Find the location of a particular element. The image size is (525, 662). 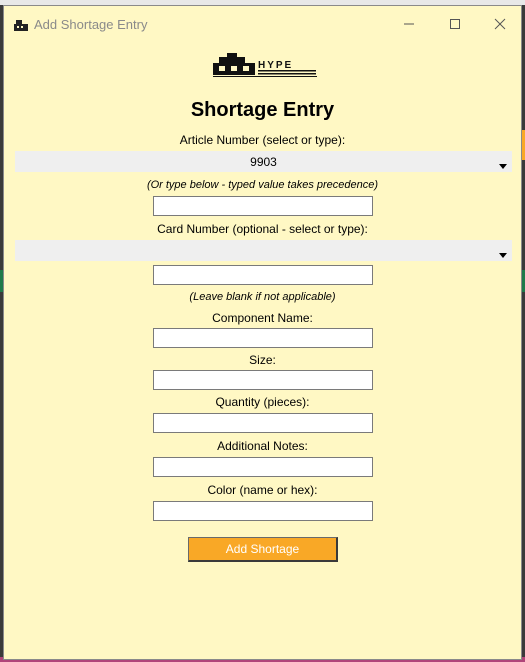

title-bar: Add Shortage Entry is located at coordinates (262, 24).